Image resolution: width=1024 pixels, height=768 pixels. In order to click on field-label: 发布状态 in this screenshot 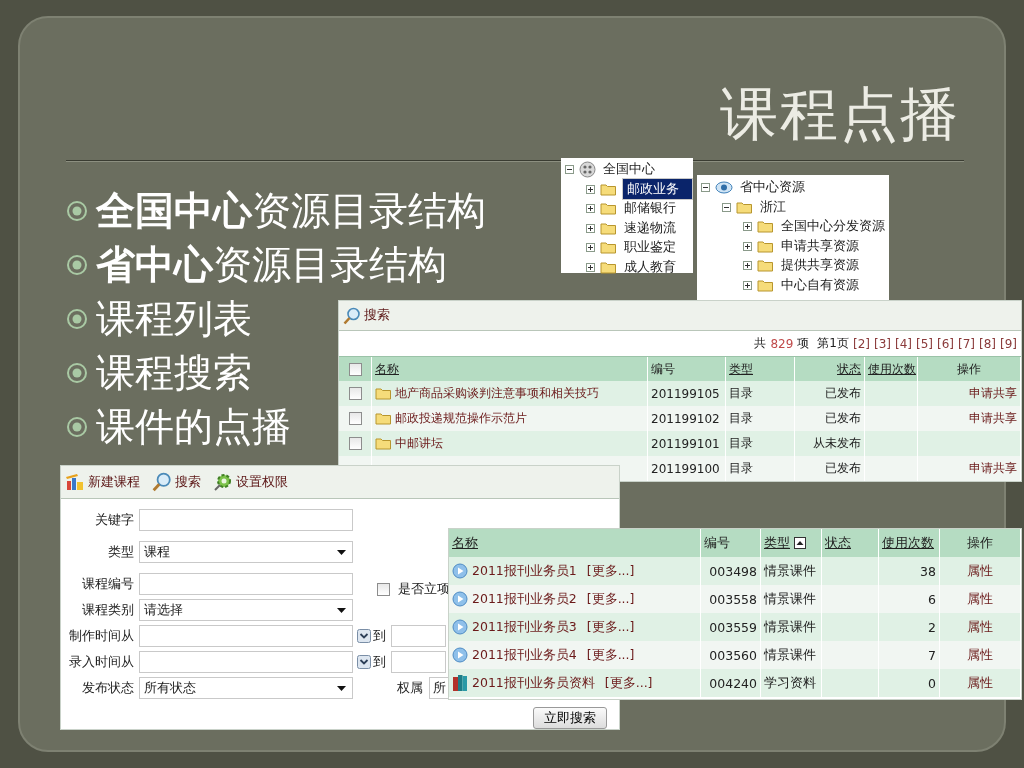, I will do `click(107, 688)`.